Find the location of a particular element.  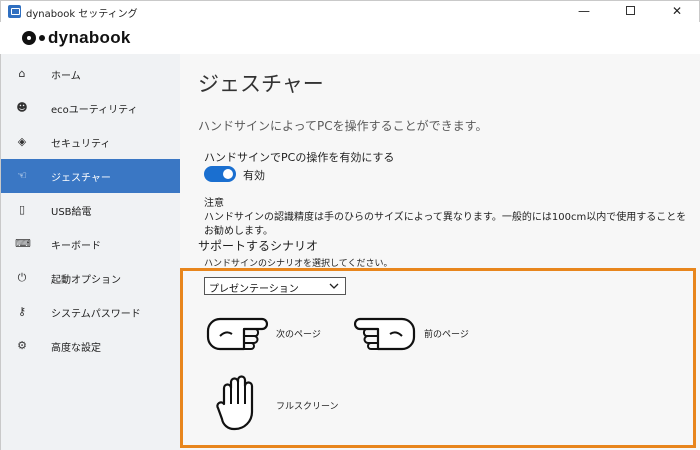

window-title: dynabook セッティング is located at coordinates (82, 14).